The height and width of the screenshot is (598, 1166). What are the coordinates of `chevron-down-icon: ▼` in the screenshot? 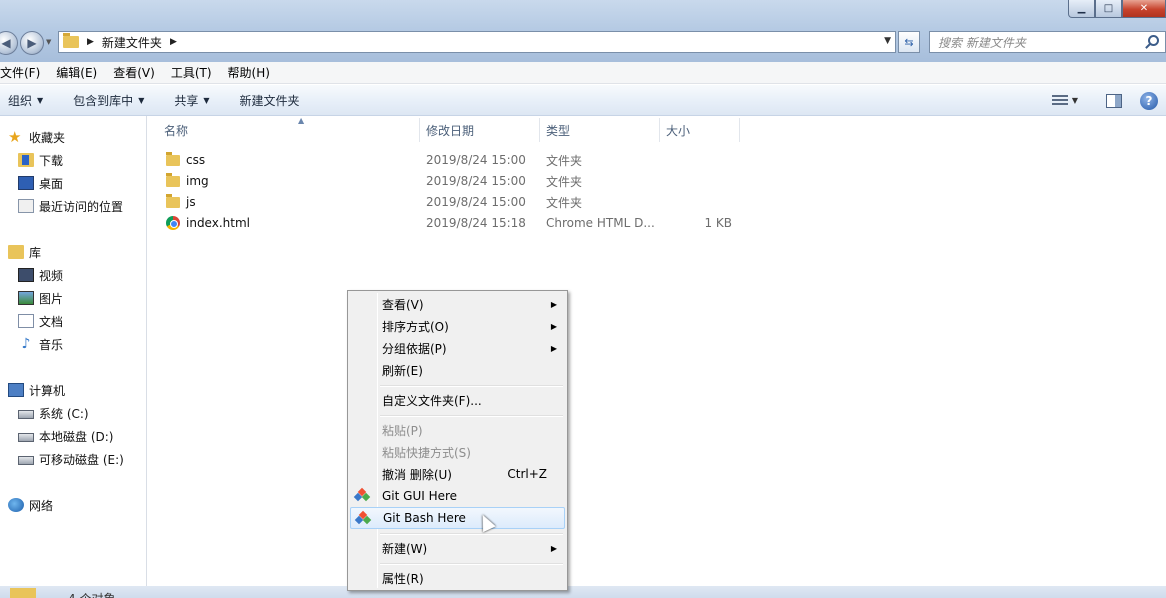 It's located at (141, 100).